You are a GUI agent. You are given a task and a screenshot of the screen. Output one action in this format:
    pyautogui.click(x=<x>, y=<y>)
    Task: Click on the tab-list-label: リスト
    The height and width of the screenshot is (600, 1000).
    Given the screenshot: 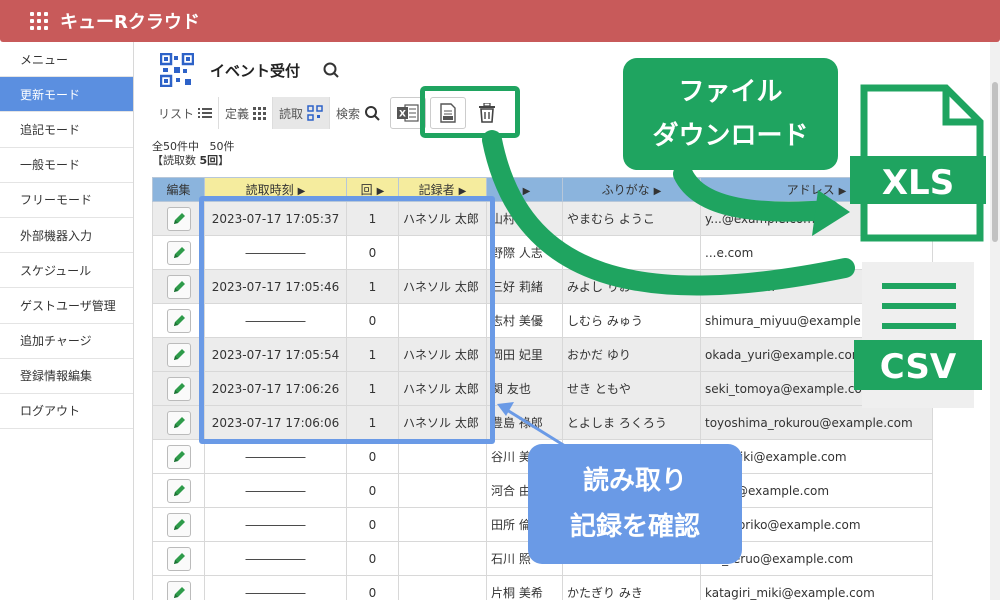 What is the action you would take?
    pyautogui.click(x=176, y=113)
    